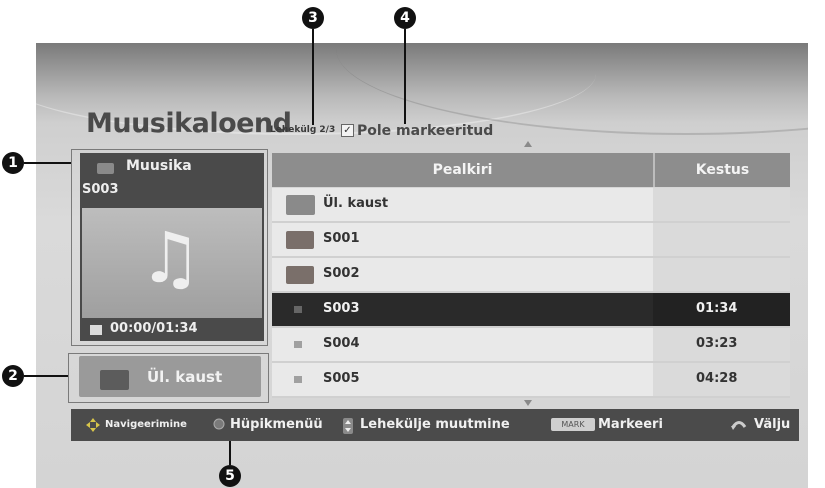 This screenshot has height=488, width=825. What do you see at coordinates (303, 130) in the screenshot?
I see `page-indicator: Lehekülg 2/3` at bounding box center [303, 130].